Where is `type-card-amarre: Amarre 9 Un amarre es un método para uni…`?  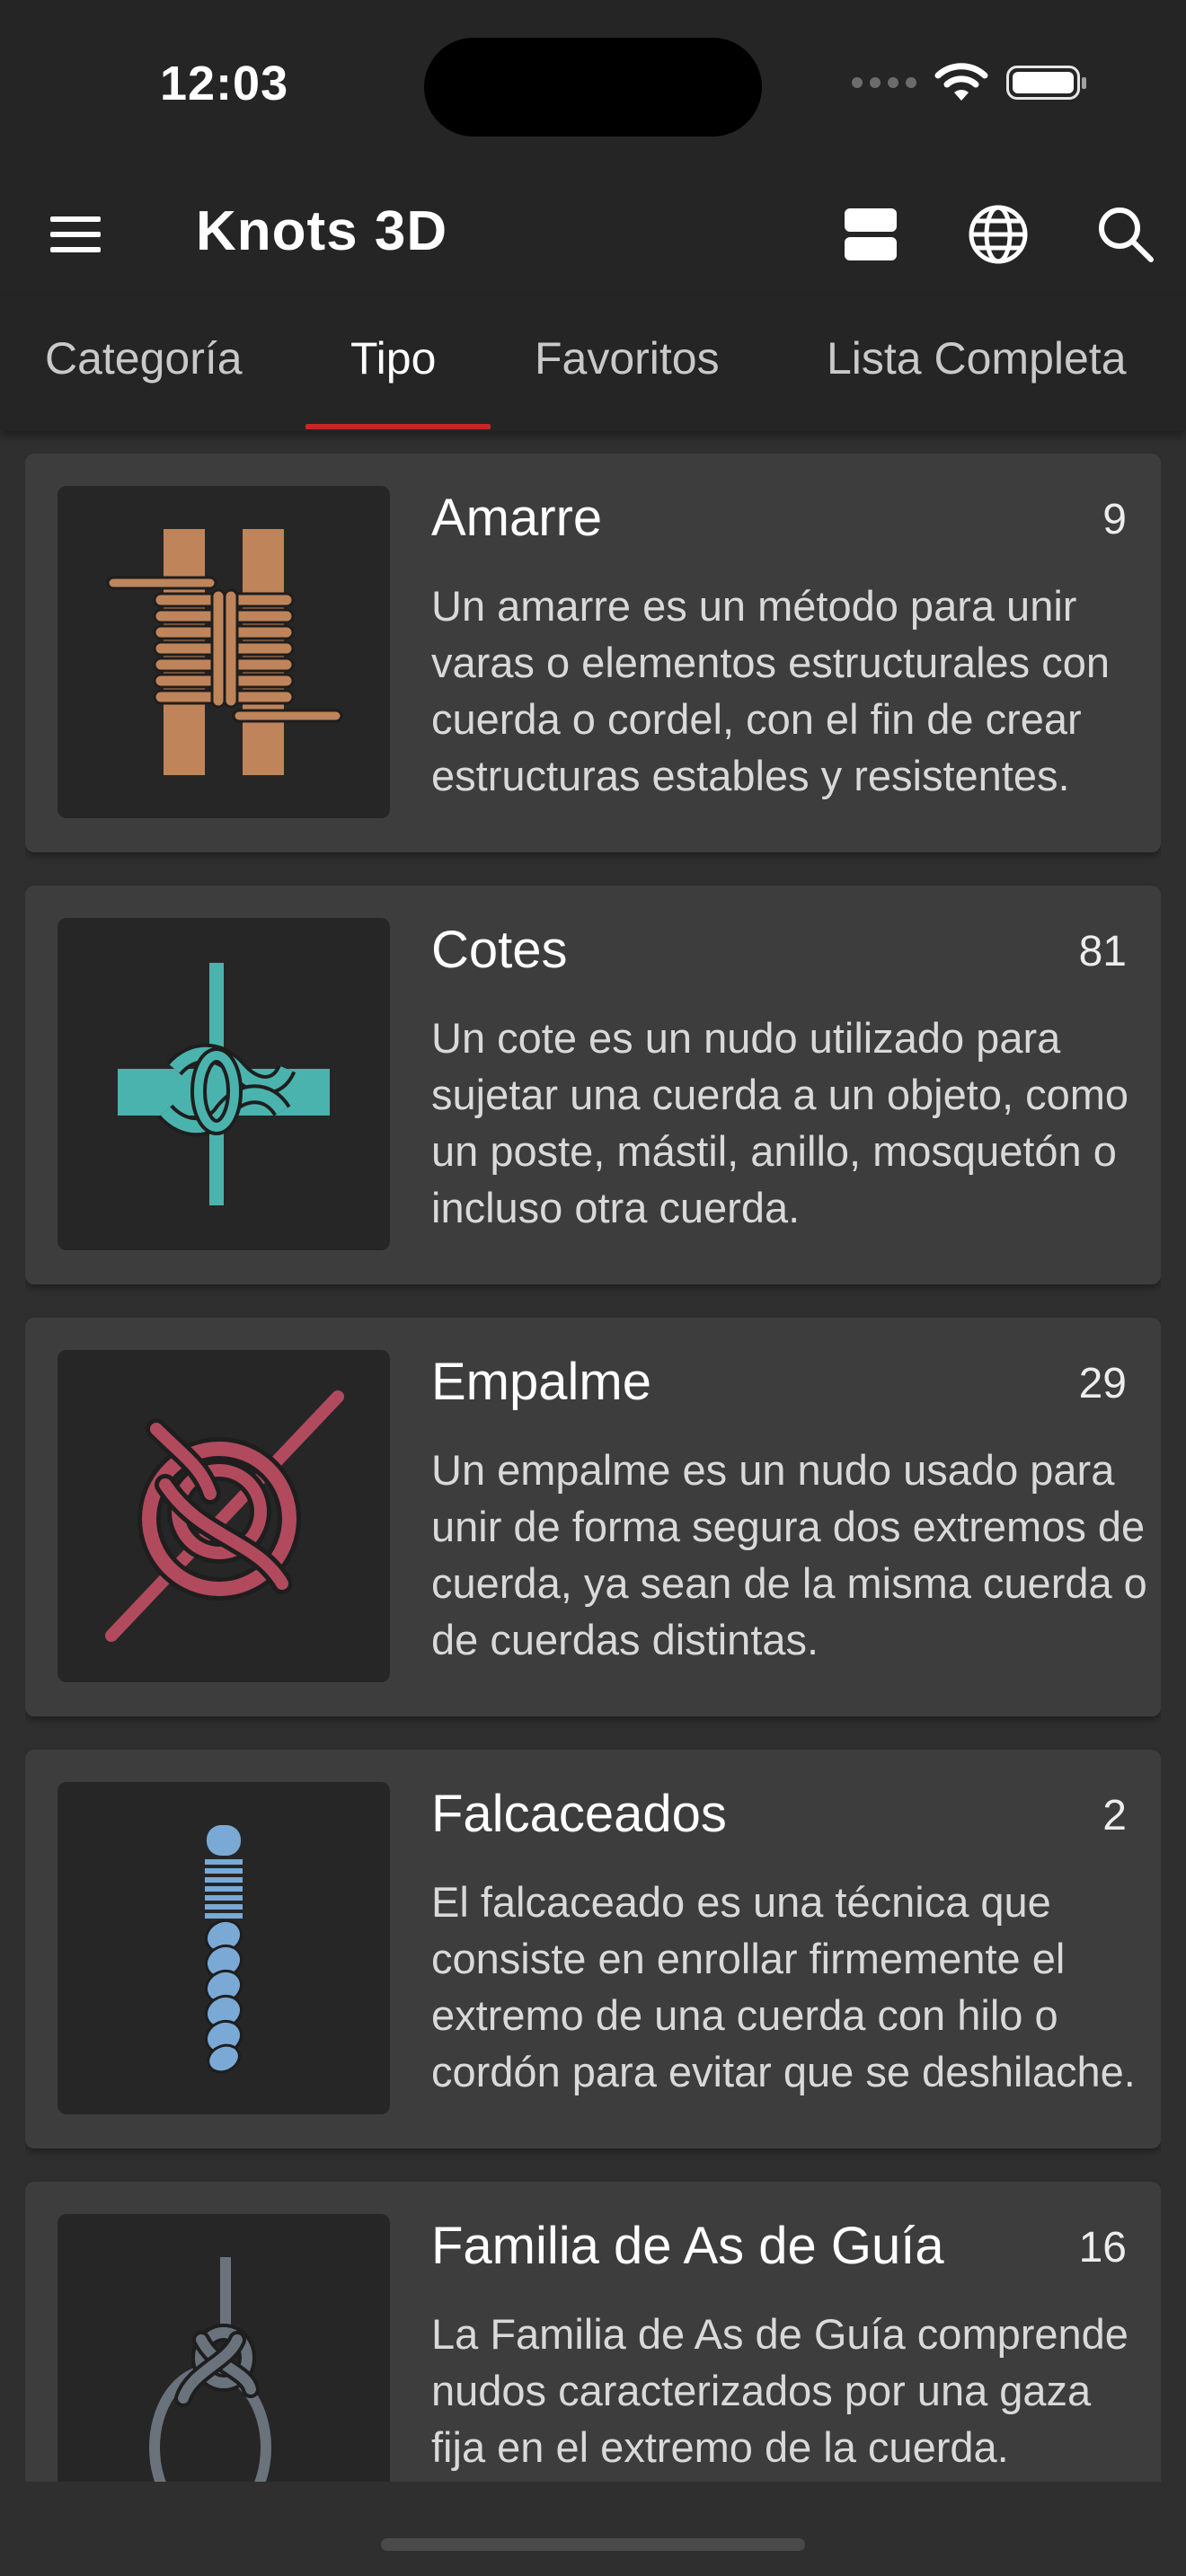
type-card-amarre: Amarre 9 Un amarre es un método para uni… is located at coordinates (593, 653).